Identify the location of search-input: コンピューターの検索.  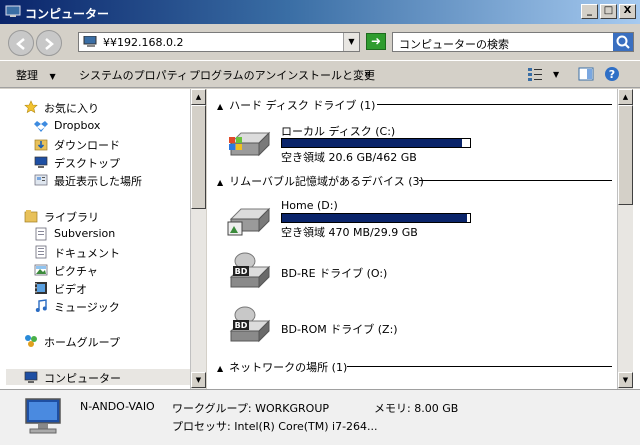
(454, 44).